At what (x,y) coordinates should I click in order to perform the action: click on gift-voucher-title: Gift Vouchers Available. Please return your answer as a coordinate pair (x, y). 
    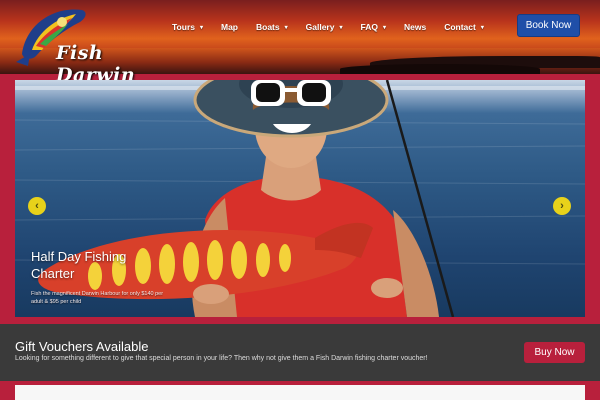
    Looking at the image, I should click on (82, 346).